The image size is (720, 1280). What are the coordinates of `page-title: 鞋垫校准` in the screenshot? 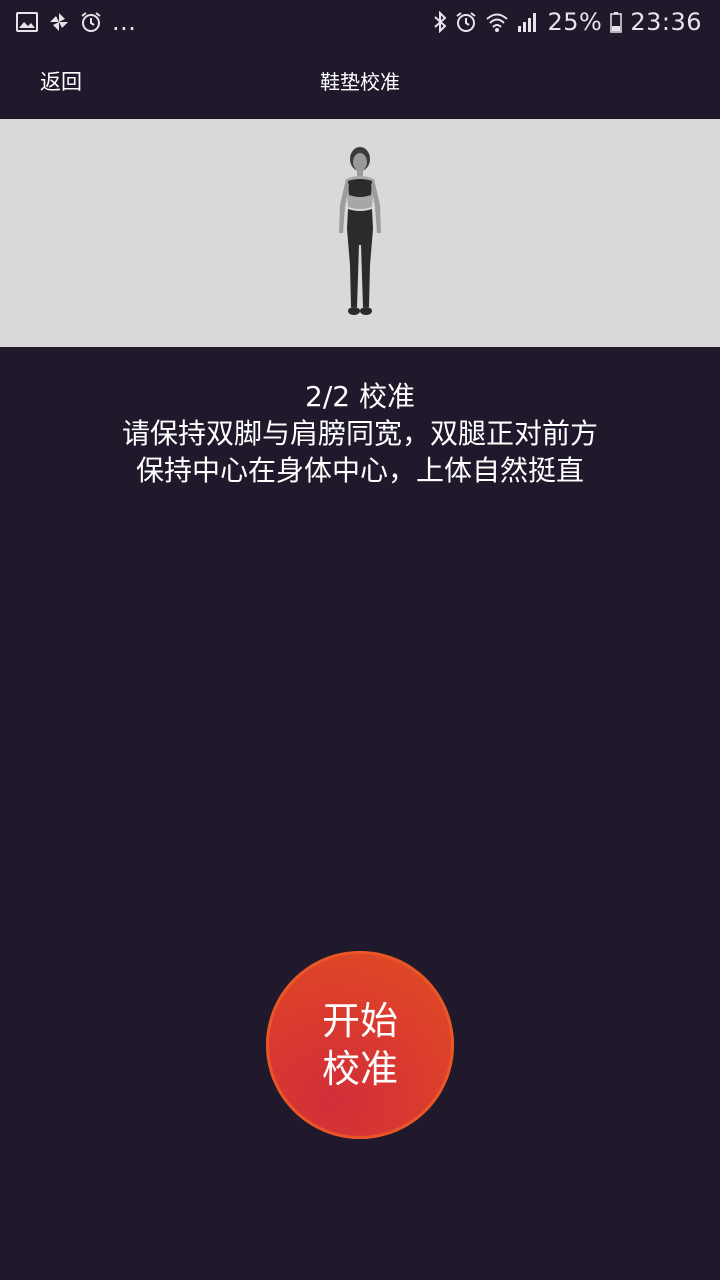 It's located at (360, 82).